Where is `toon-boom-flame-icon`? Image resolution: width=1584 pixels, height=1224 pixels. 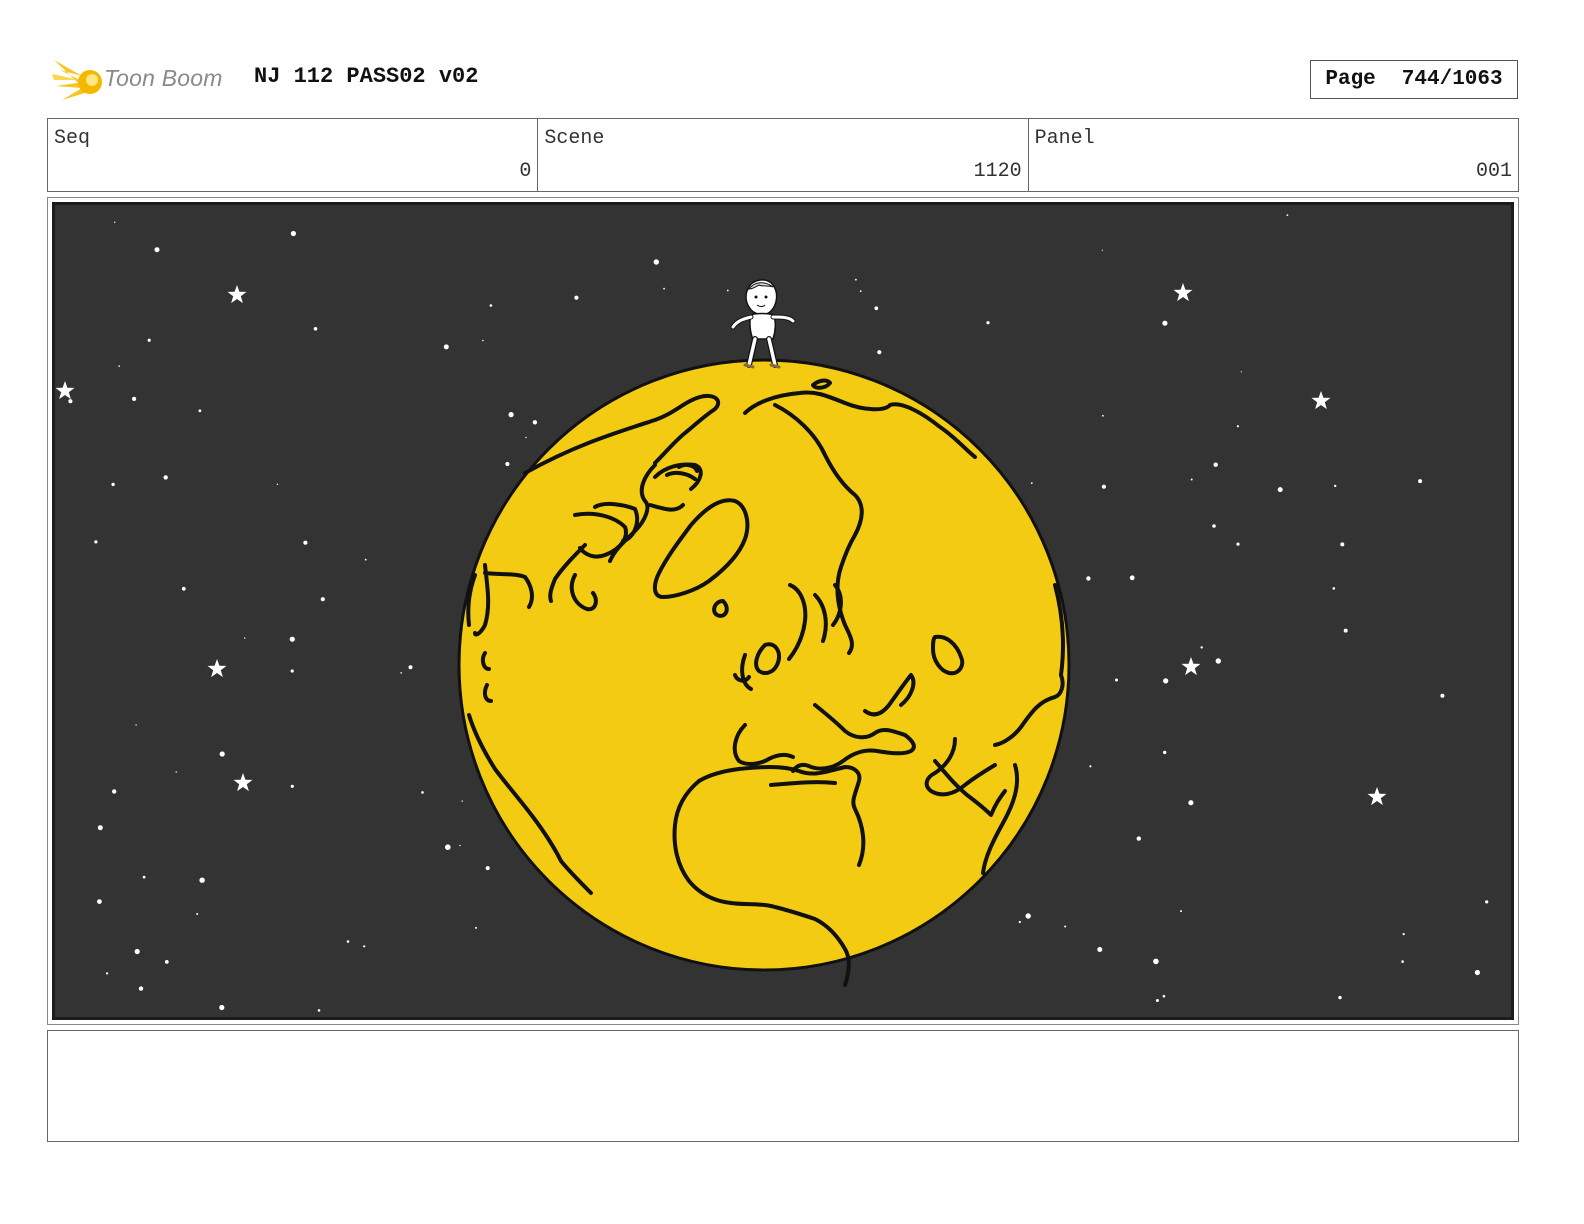
toon-boom-flame-icon is located at coordinates (77, 80).